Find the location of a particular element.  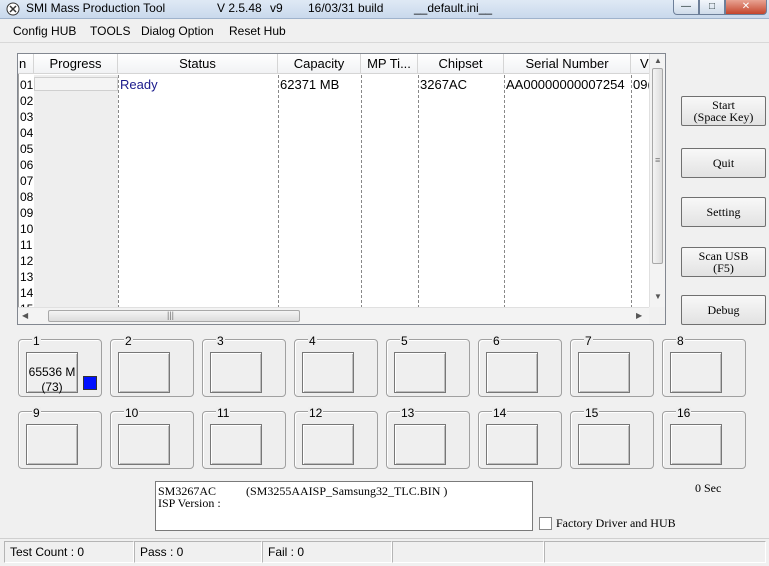

row-id: 05 is located at coordinates (27, 149).